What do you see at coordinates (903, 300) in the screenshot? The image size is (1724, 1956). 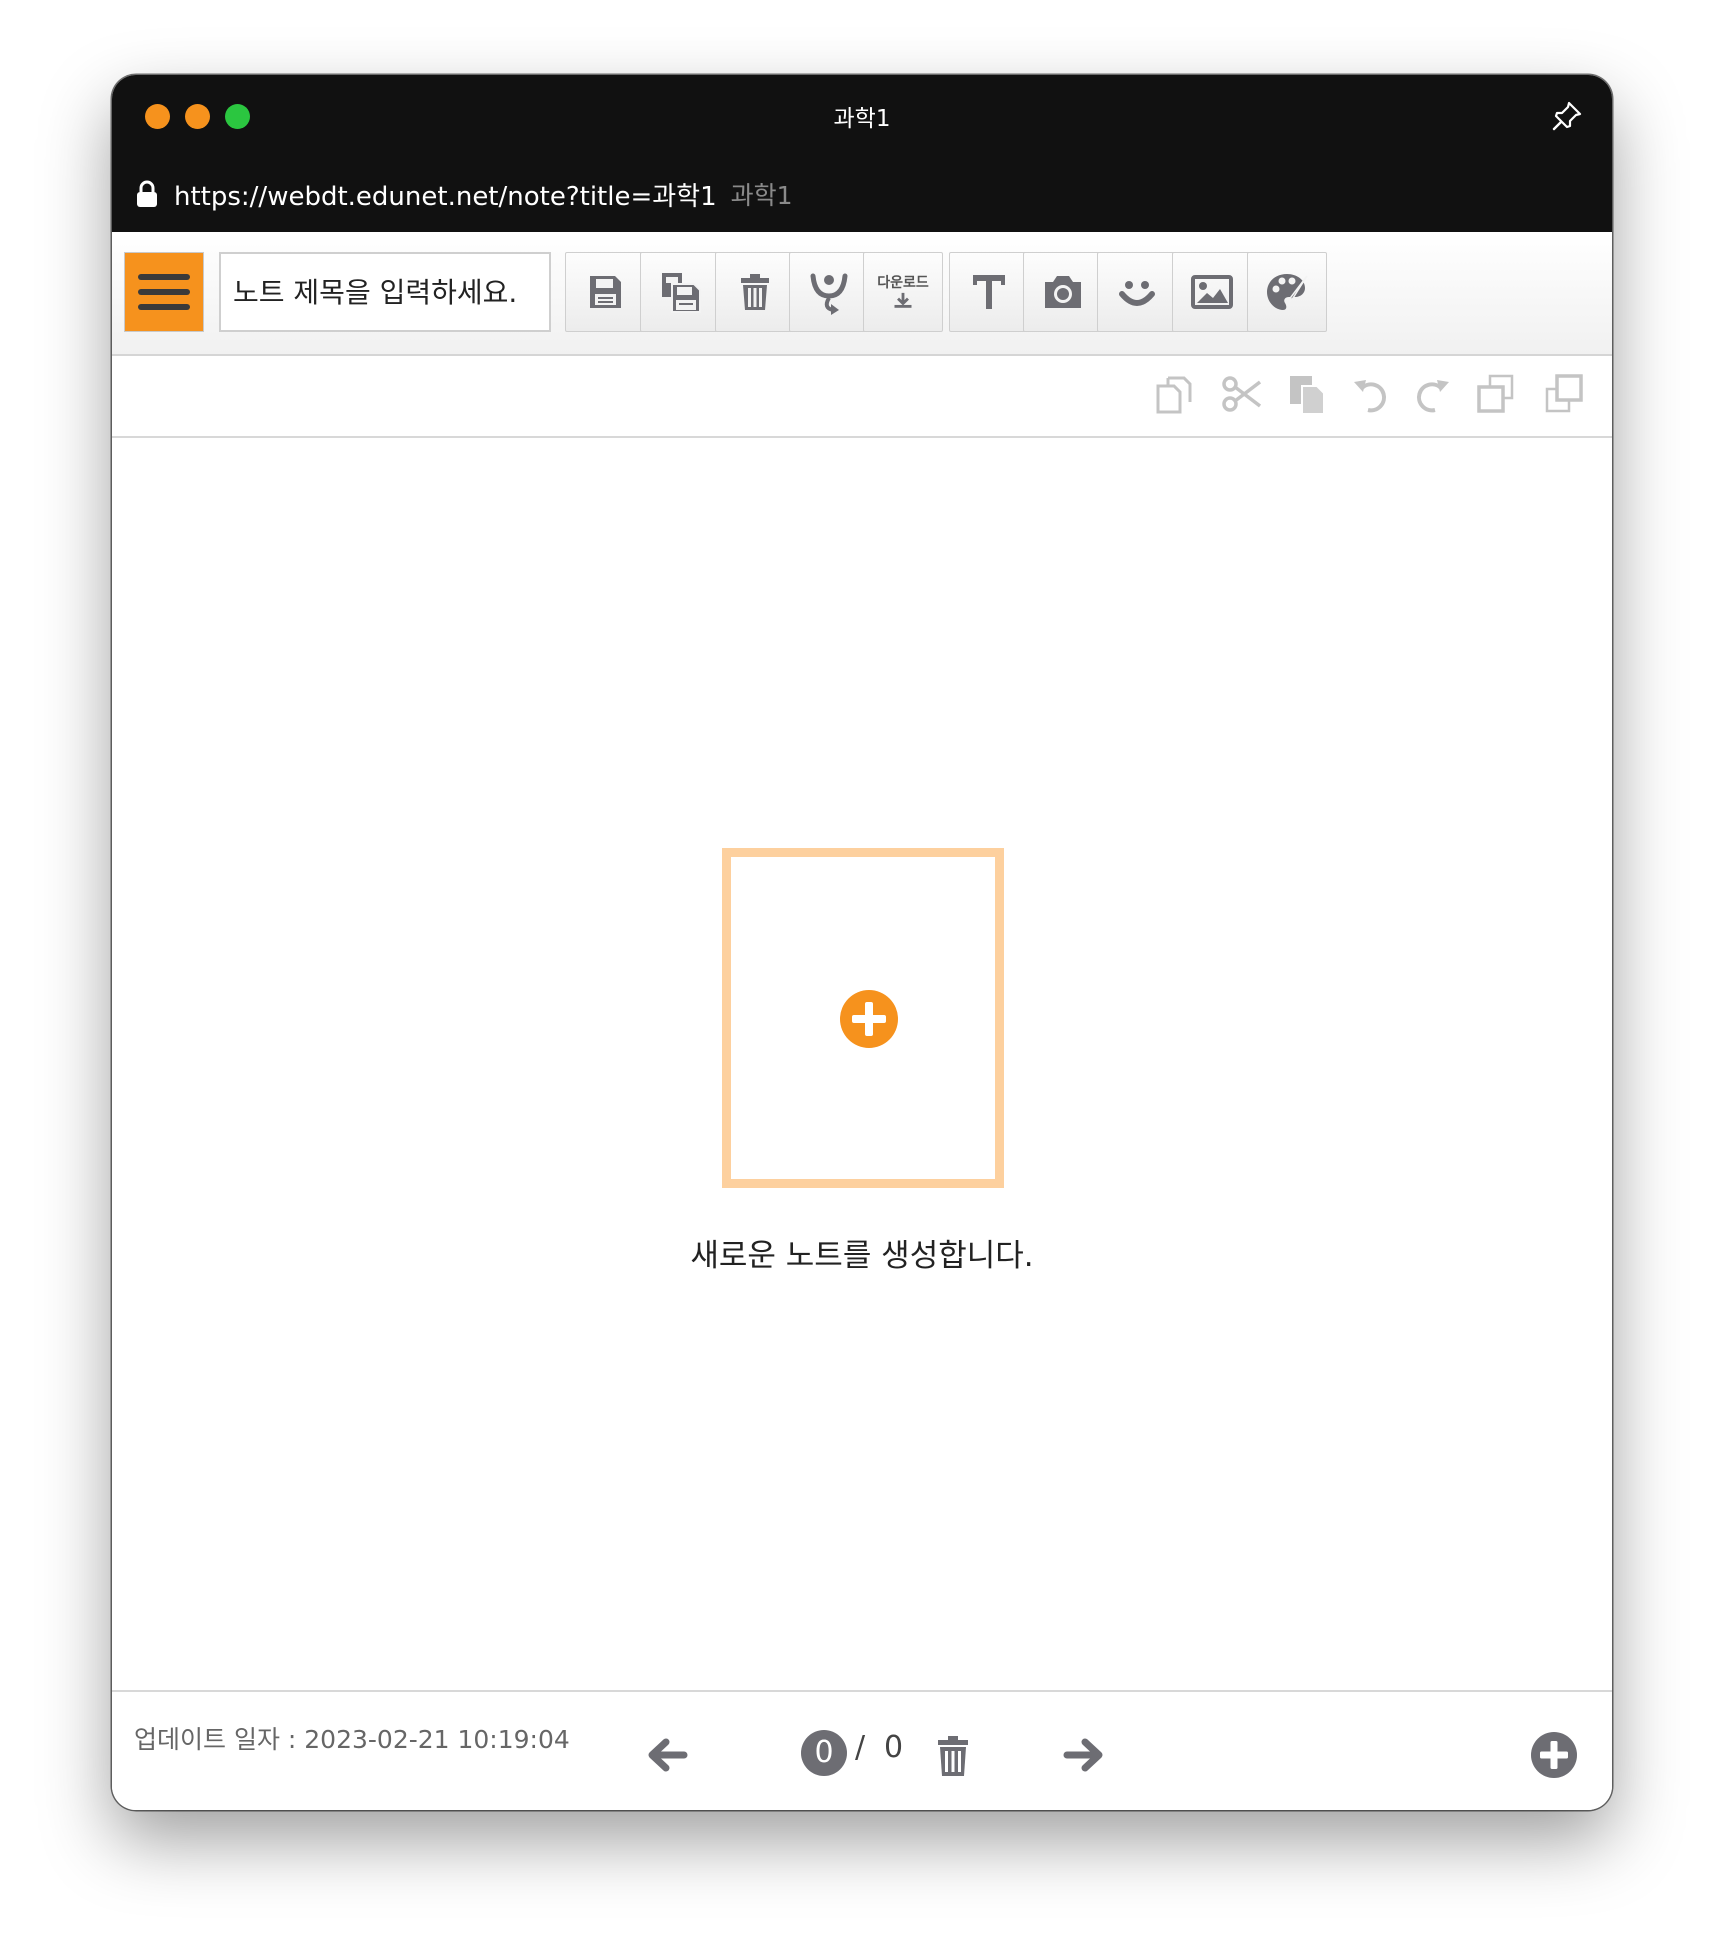 I see `download-icon` at bounding box center [903, 300].